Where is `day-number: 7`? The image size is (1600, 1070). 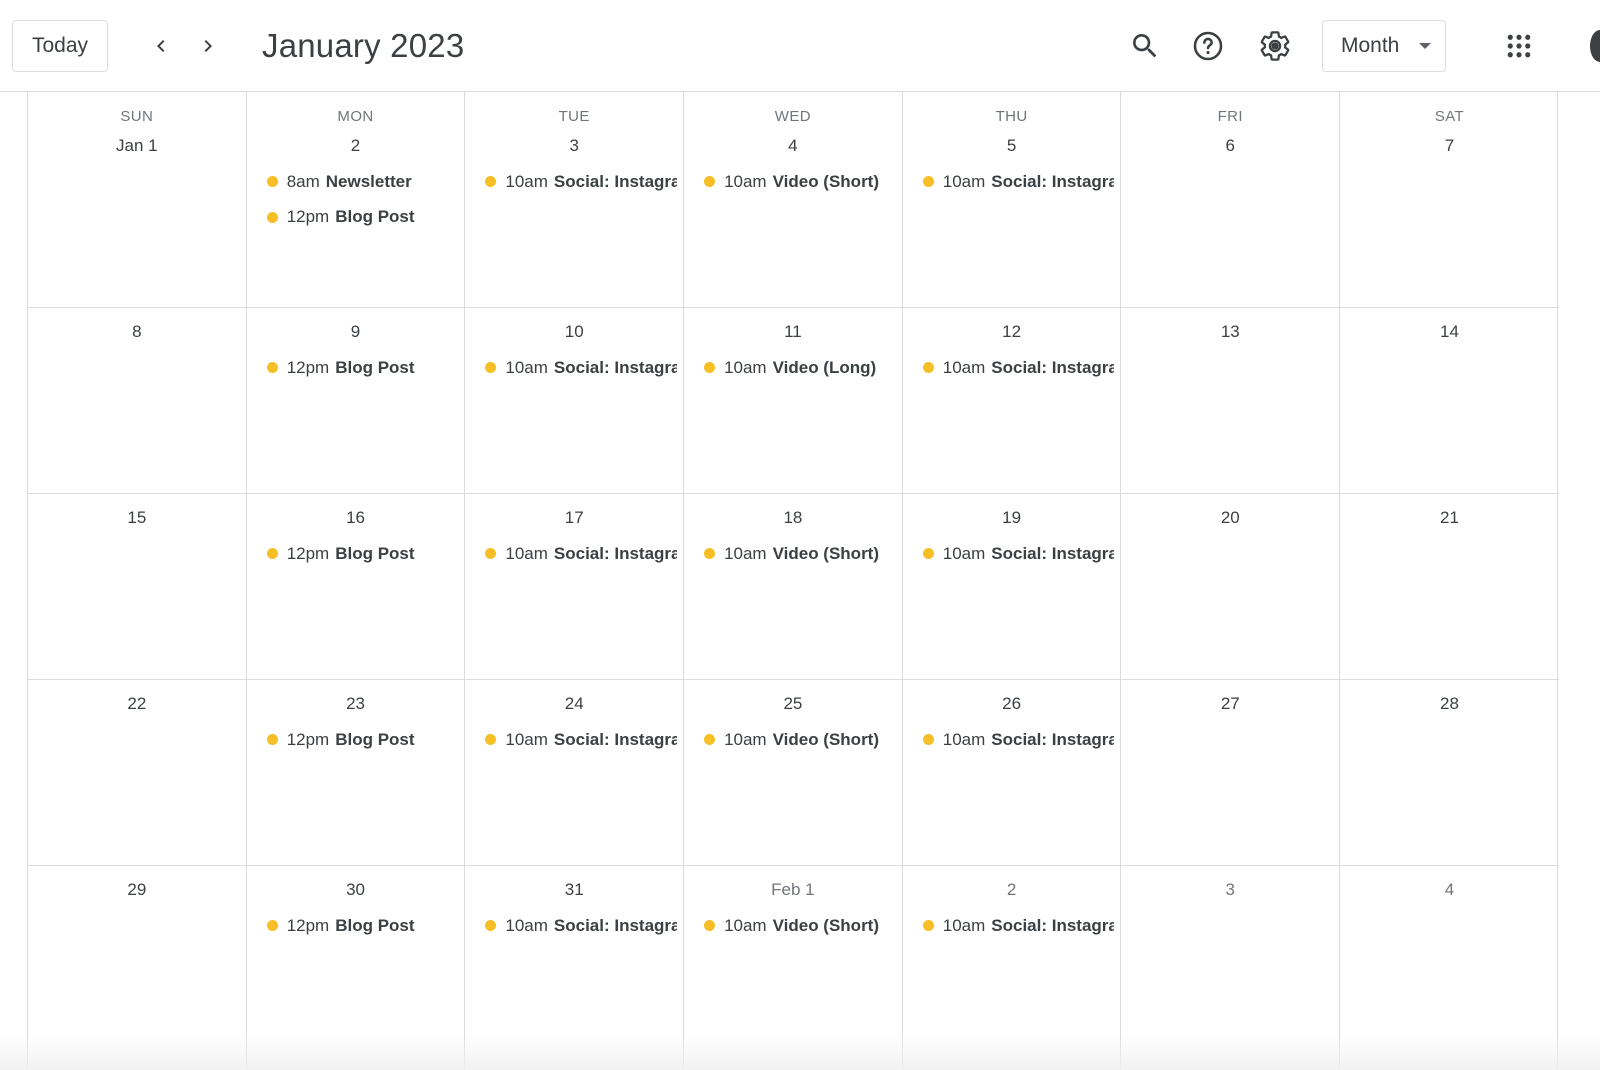 day-number: 7 is located at coordinates (1449, 146).